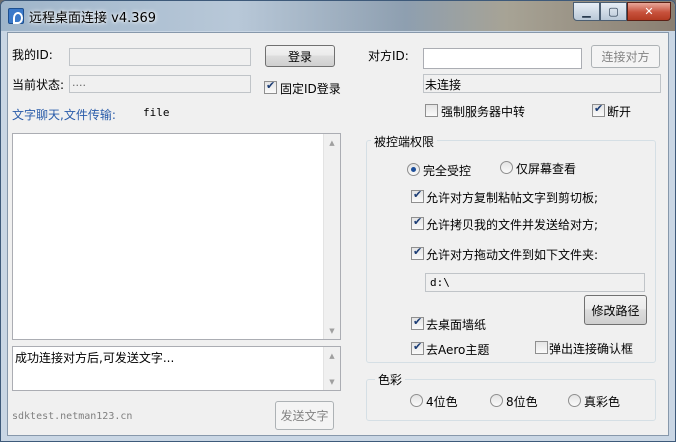  I want to click on color-4bit-radio, so click(416, 400).